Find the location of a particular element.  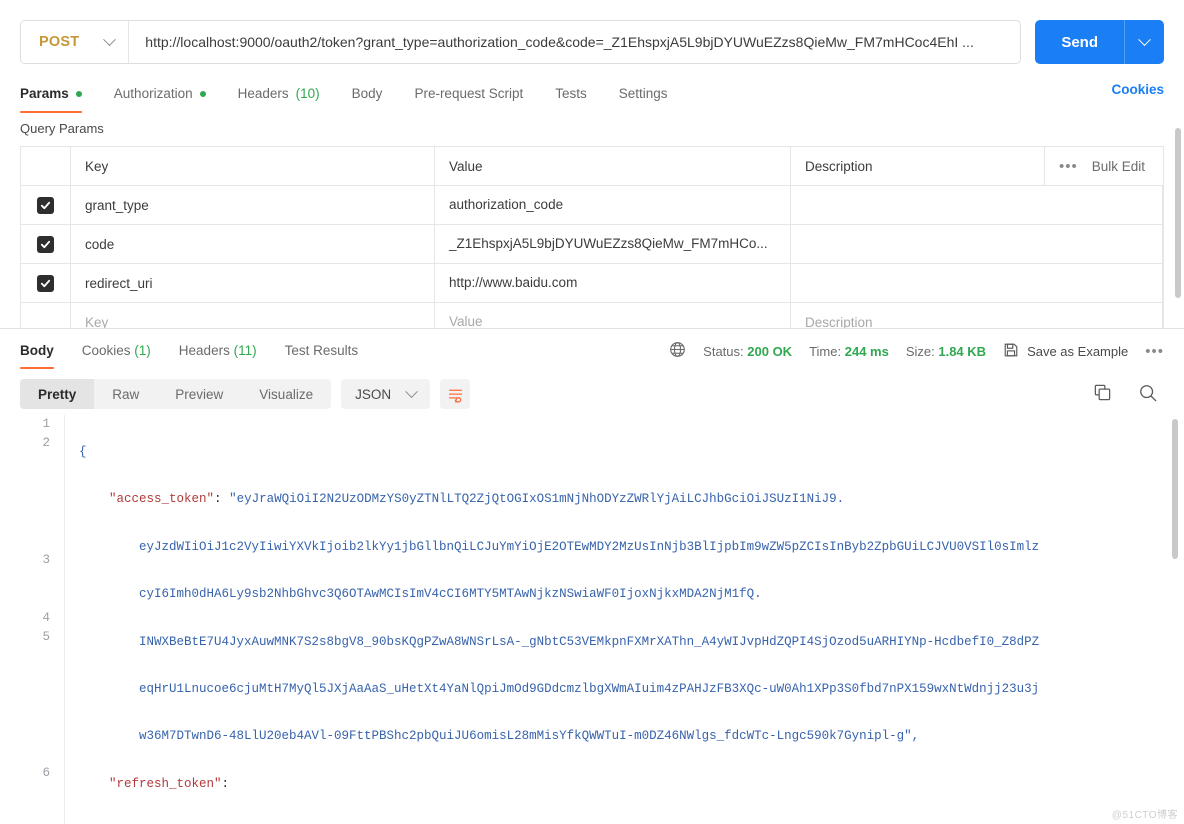

bulk-edit-button: Bulk Edit is located at coordinates (1118, 166).